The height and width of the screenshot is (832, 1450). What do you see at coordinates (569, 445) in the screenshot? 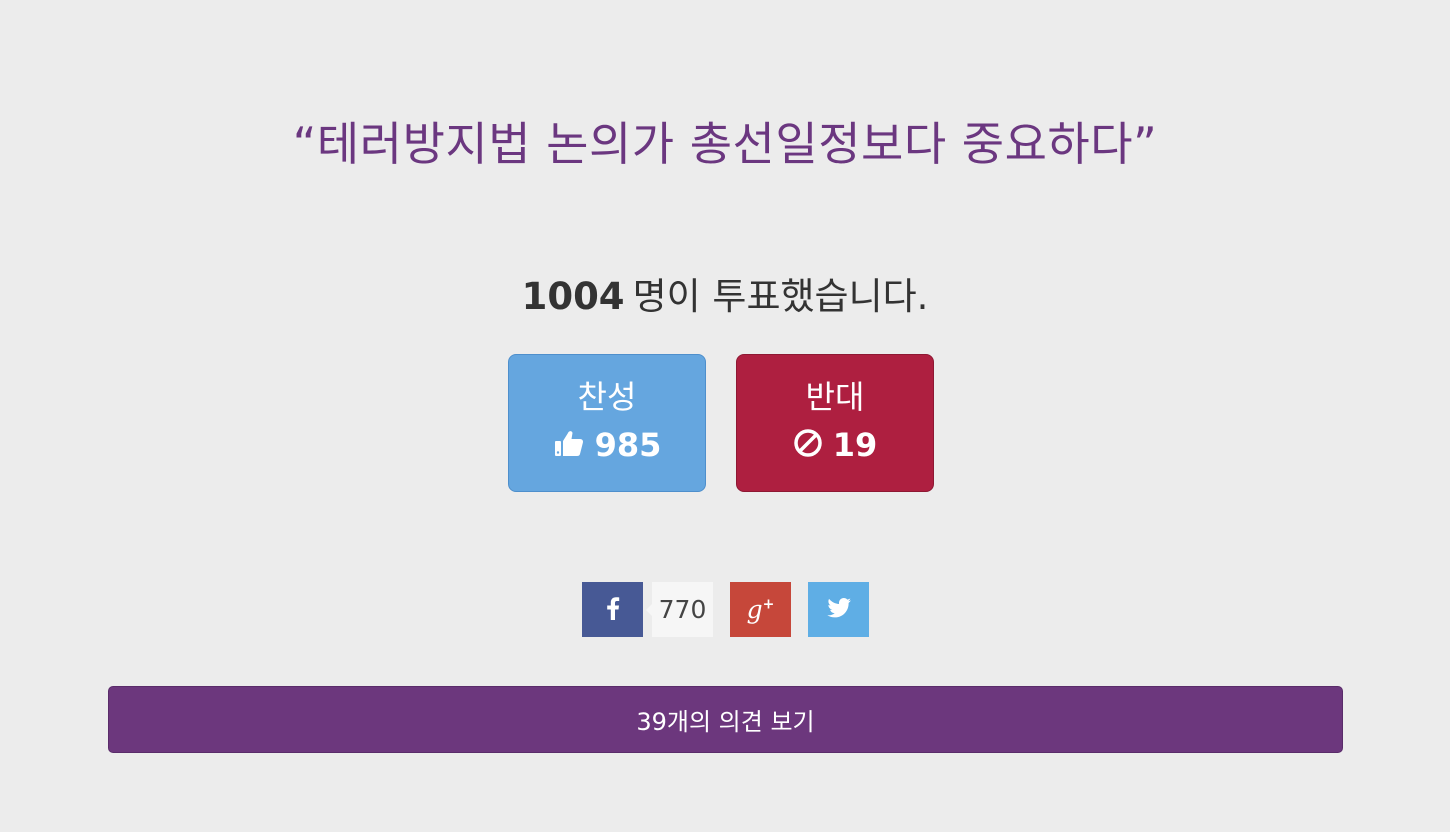
I see `thumbs-up-icon` at bounding box center [569, 445].